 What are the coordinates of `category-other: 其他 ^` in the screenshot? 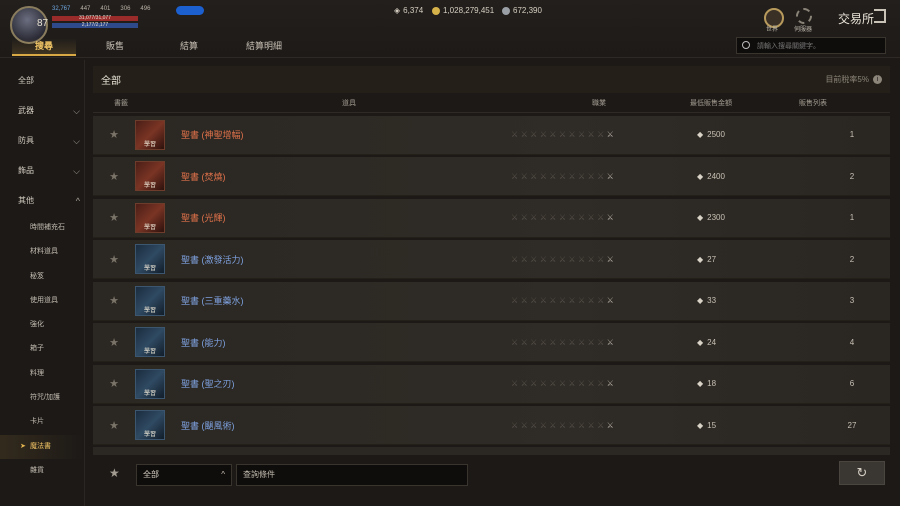 It's located at (42, 201).